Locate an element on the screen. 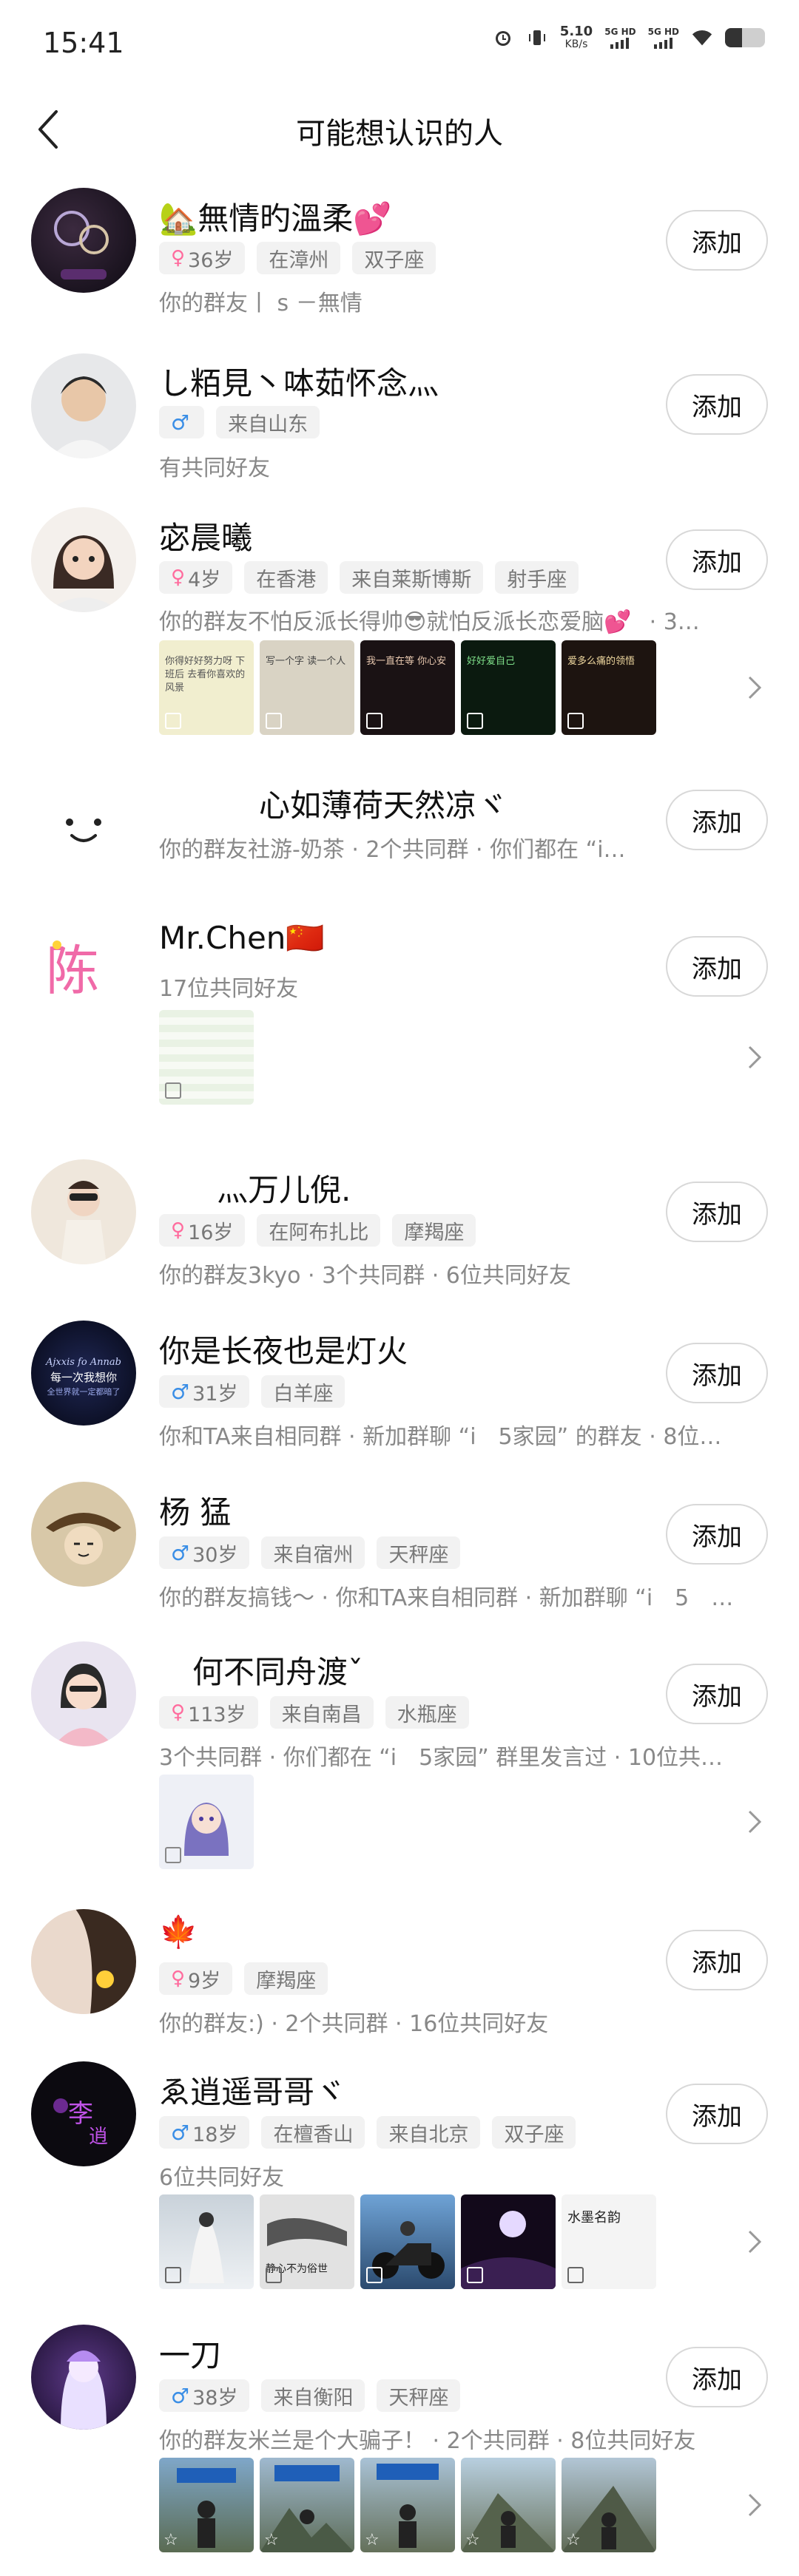  tags: ♀ 4岁 在香港 来自莱斯博斯 射手座 is located at coordinates (369, 577).